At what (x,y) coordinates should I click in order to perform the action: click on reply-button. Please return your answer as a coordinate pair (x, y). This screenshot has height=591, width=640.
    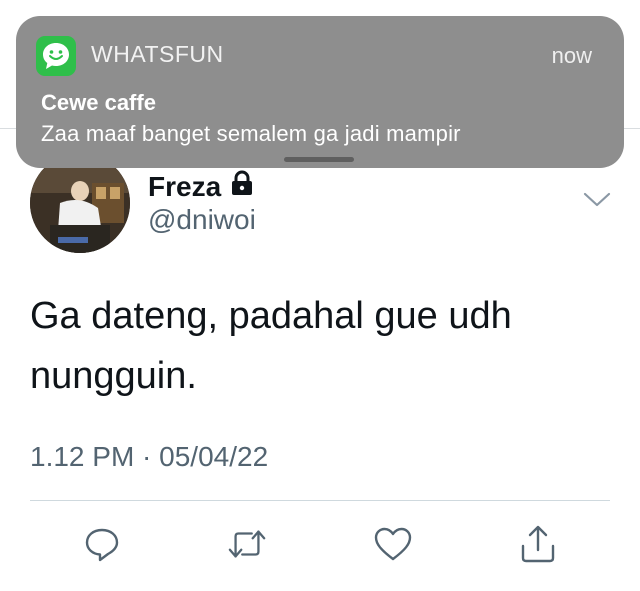
    Looking at the image, I should click on (102, 544).